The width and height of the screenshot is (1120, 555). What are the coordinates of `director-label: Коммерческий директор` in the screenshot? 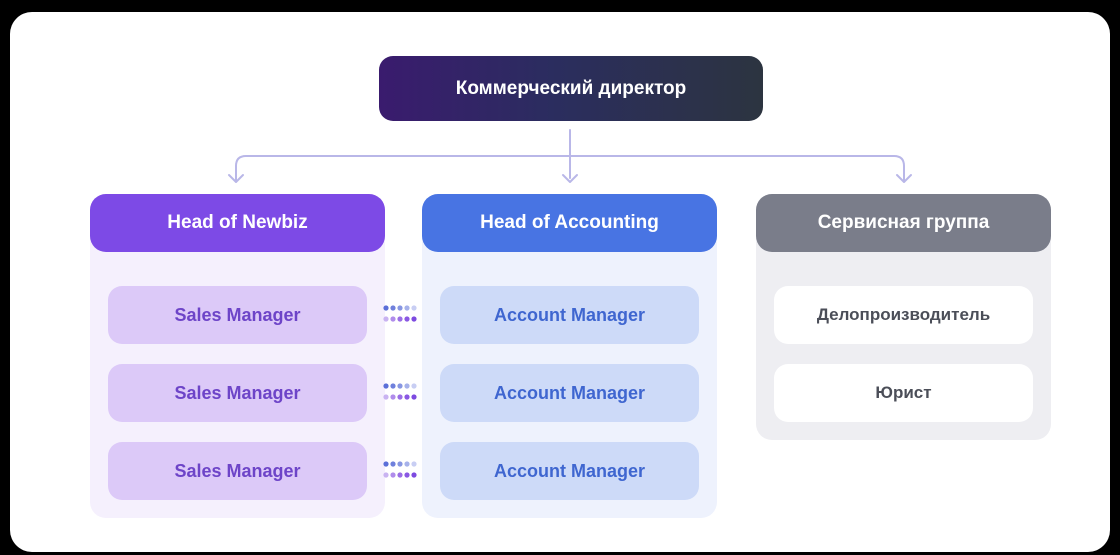 It's located at (571, 88).